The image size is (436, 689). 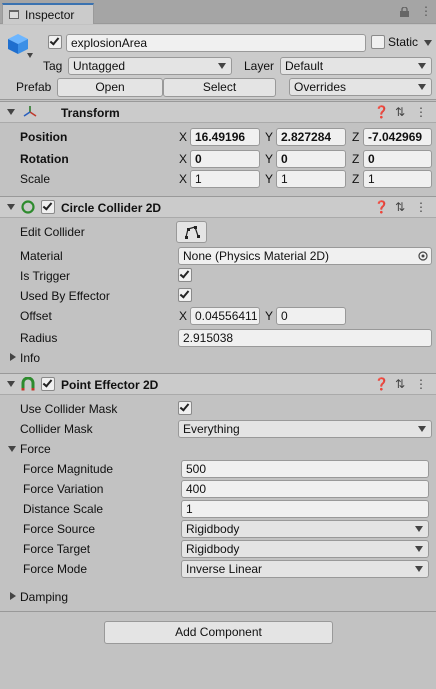 I want to click on scale-z-label: Z, so click(x=355, y=179).